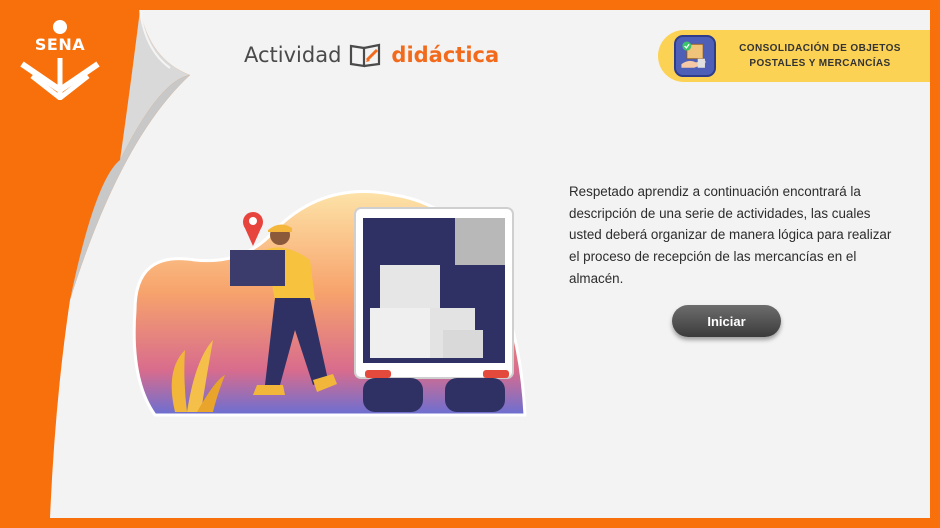  I want to click on package-hand-icon, so click(695, 56).